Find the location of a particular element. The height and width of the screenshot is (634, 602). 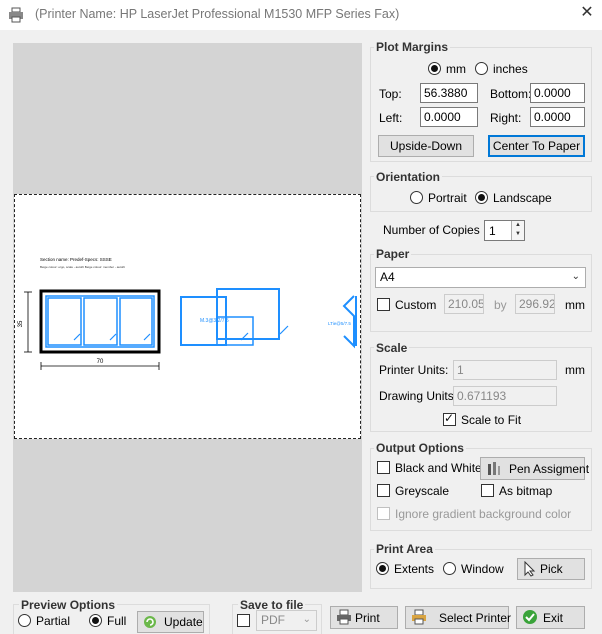

spin-up-icon: ▲ is located at coordinates (518, 225).